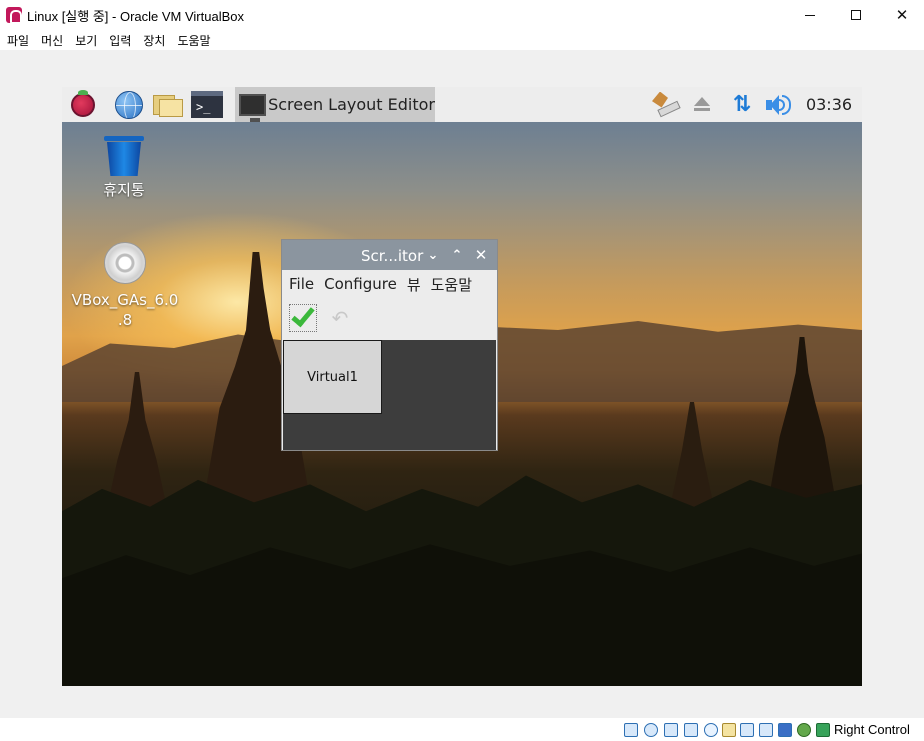  Describe the element at coordinates (829, 104) in the screenshot. I see `clock: 03:36` at that location.